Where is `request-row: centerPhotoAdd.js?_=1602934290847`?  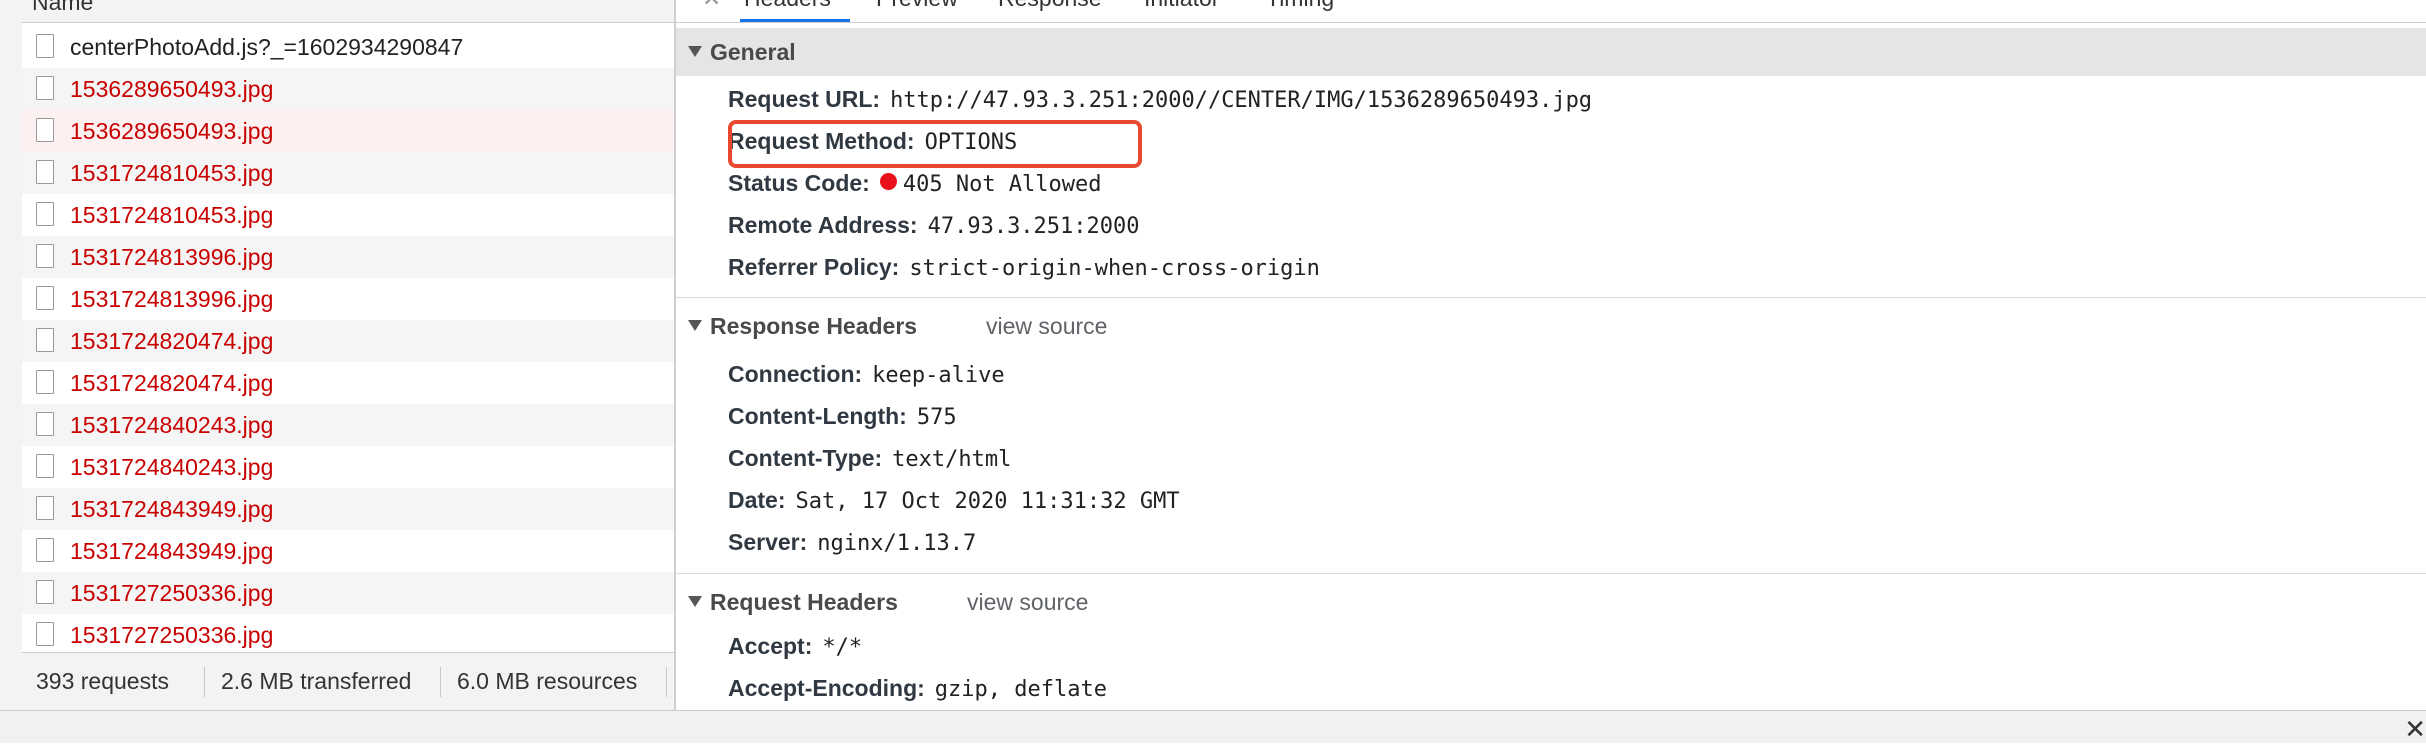 request-row: centerPhotoAdd.js?_=1602934290847 is located at coordinates (348, 47).